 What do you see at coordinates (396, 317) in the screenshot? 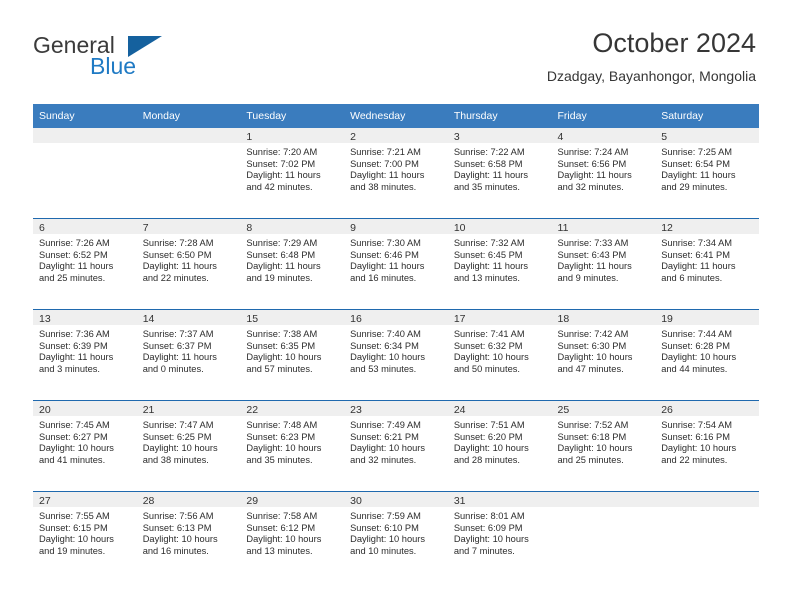
I see `day-number: 16` at bounding box center [396, 317].